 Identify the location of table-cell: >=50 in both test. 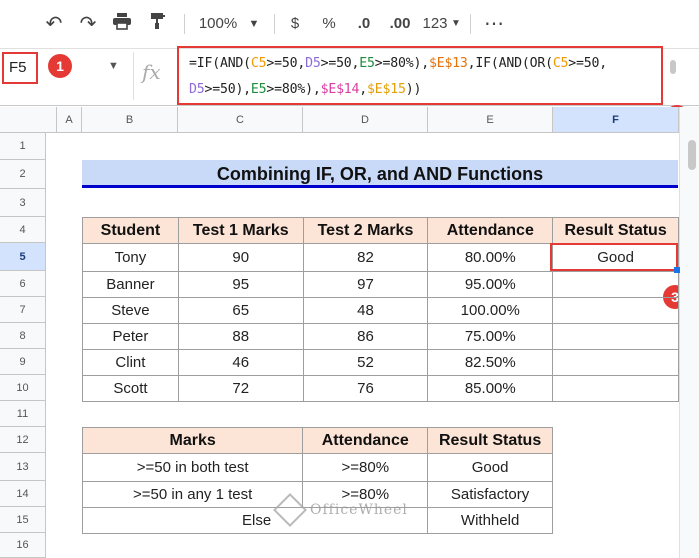
(192, 467).